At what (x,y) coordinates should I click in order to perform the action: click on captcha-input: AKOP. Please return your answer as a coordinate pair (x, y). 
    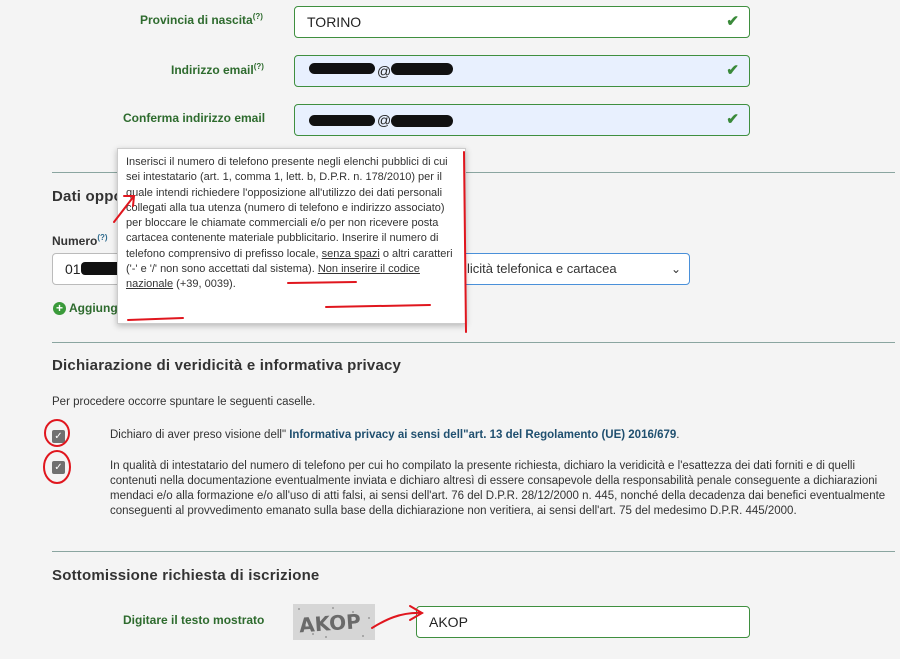
    Looking at the image, I should click on (583, 622).